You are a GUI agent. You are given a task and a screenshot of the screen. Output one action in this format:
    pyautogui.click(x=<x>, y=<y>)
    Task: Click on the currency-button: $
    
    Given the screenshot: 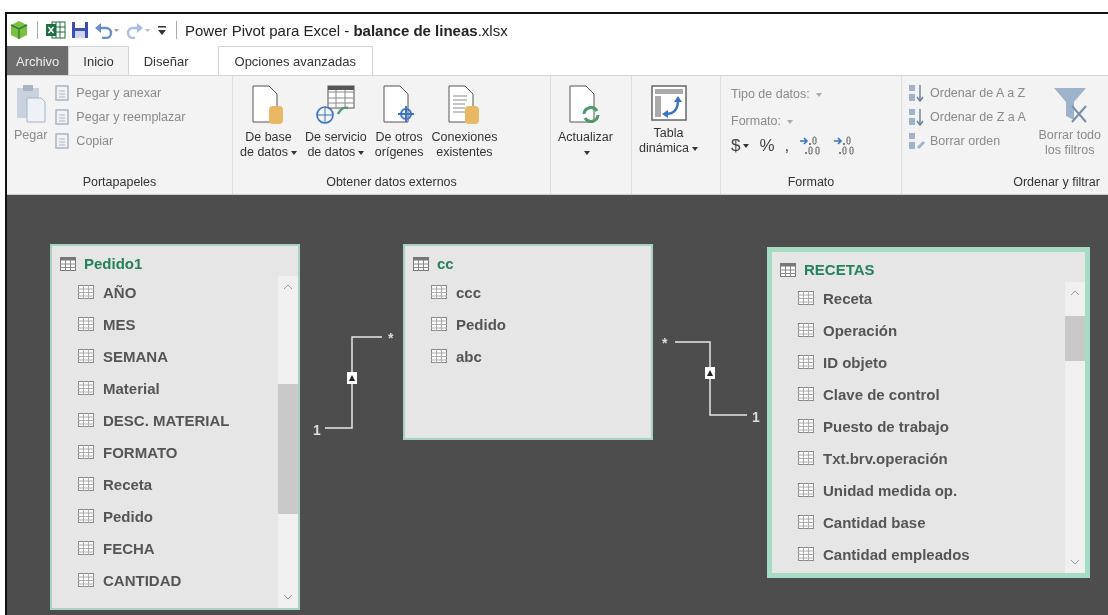 What is the action you would take?
    pyautogui.click(x=740, y=146)
    